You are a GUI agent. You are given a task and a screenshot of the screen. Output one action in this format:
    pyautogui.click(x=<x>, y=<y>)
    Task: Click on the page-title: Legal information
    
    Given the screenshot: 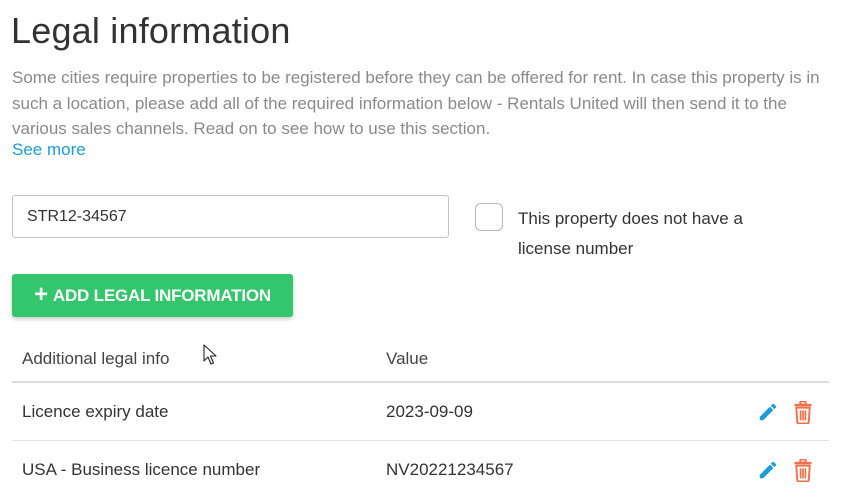 What is the action you would take?
    pyautogui.click(x=151, y=30)
    